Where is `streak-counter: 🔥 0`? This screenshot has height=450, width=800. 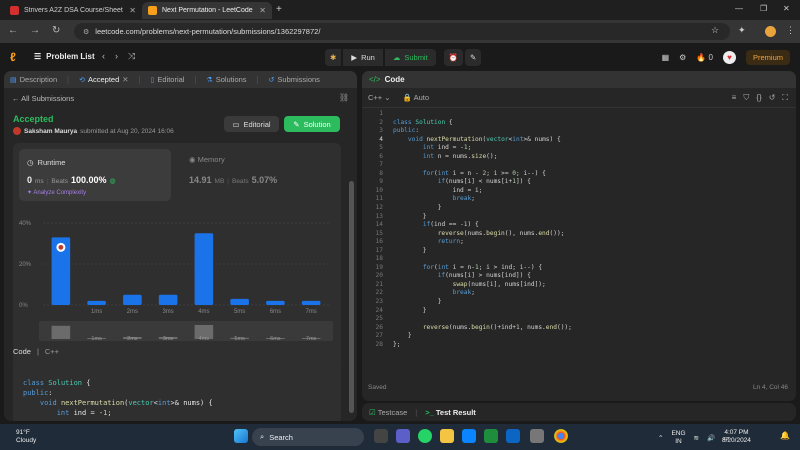
streak-counter: 🔥 0 is located at coordinates (704, 57).